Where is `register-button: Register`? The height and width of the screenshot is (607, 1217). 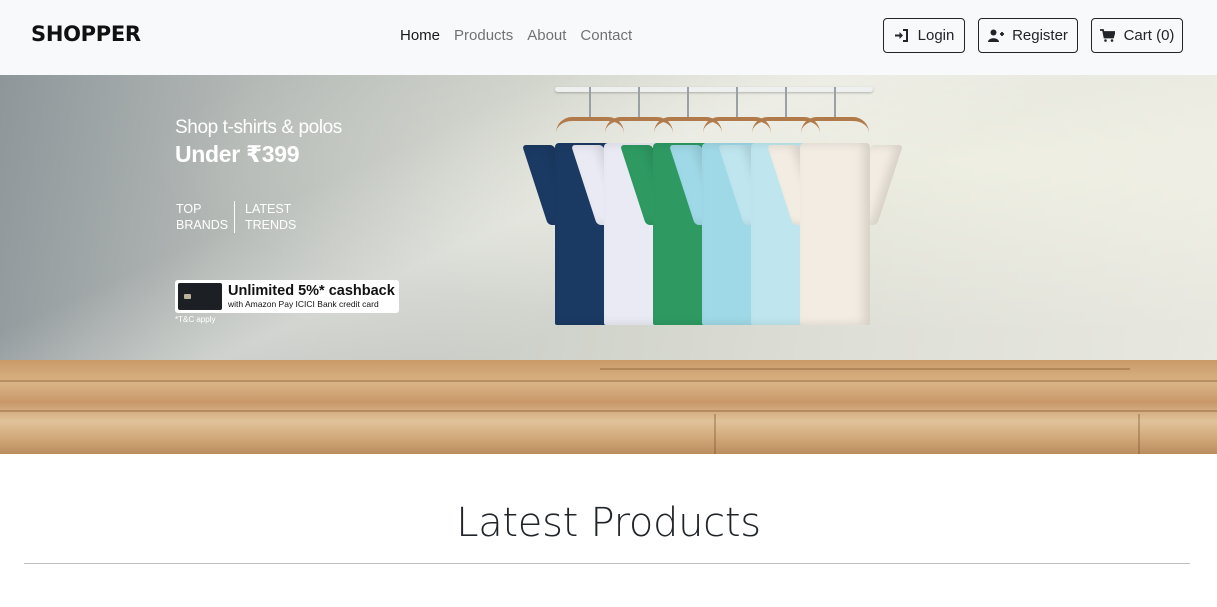
register-button: Register is located at coordinates (1028, 35).